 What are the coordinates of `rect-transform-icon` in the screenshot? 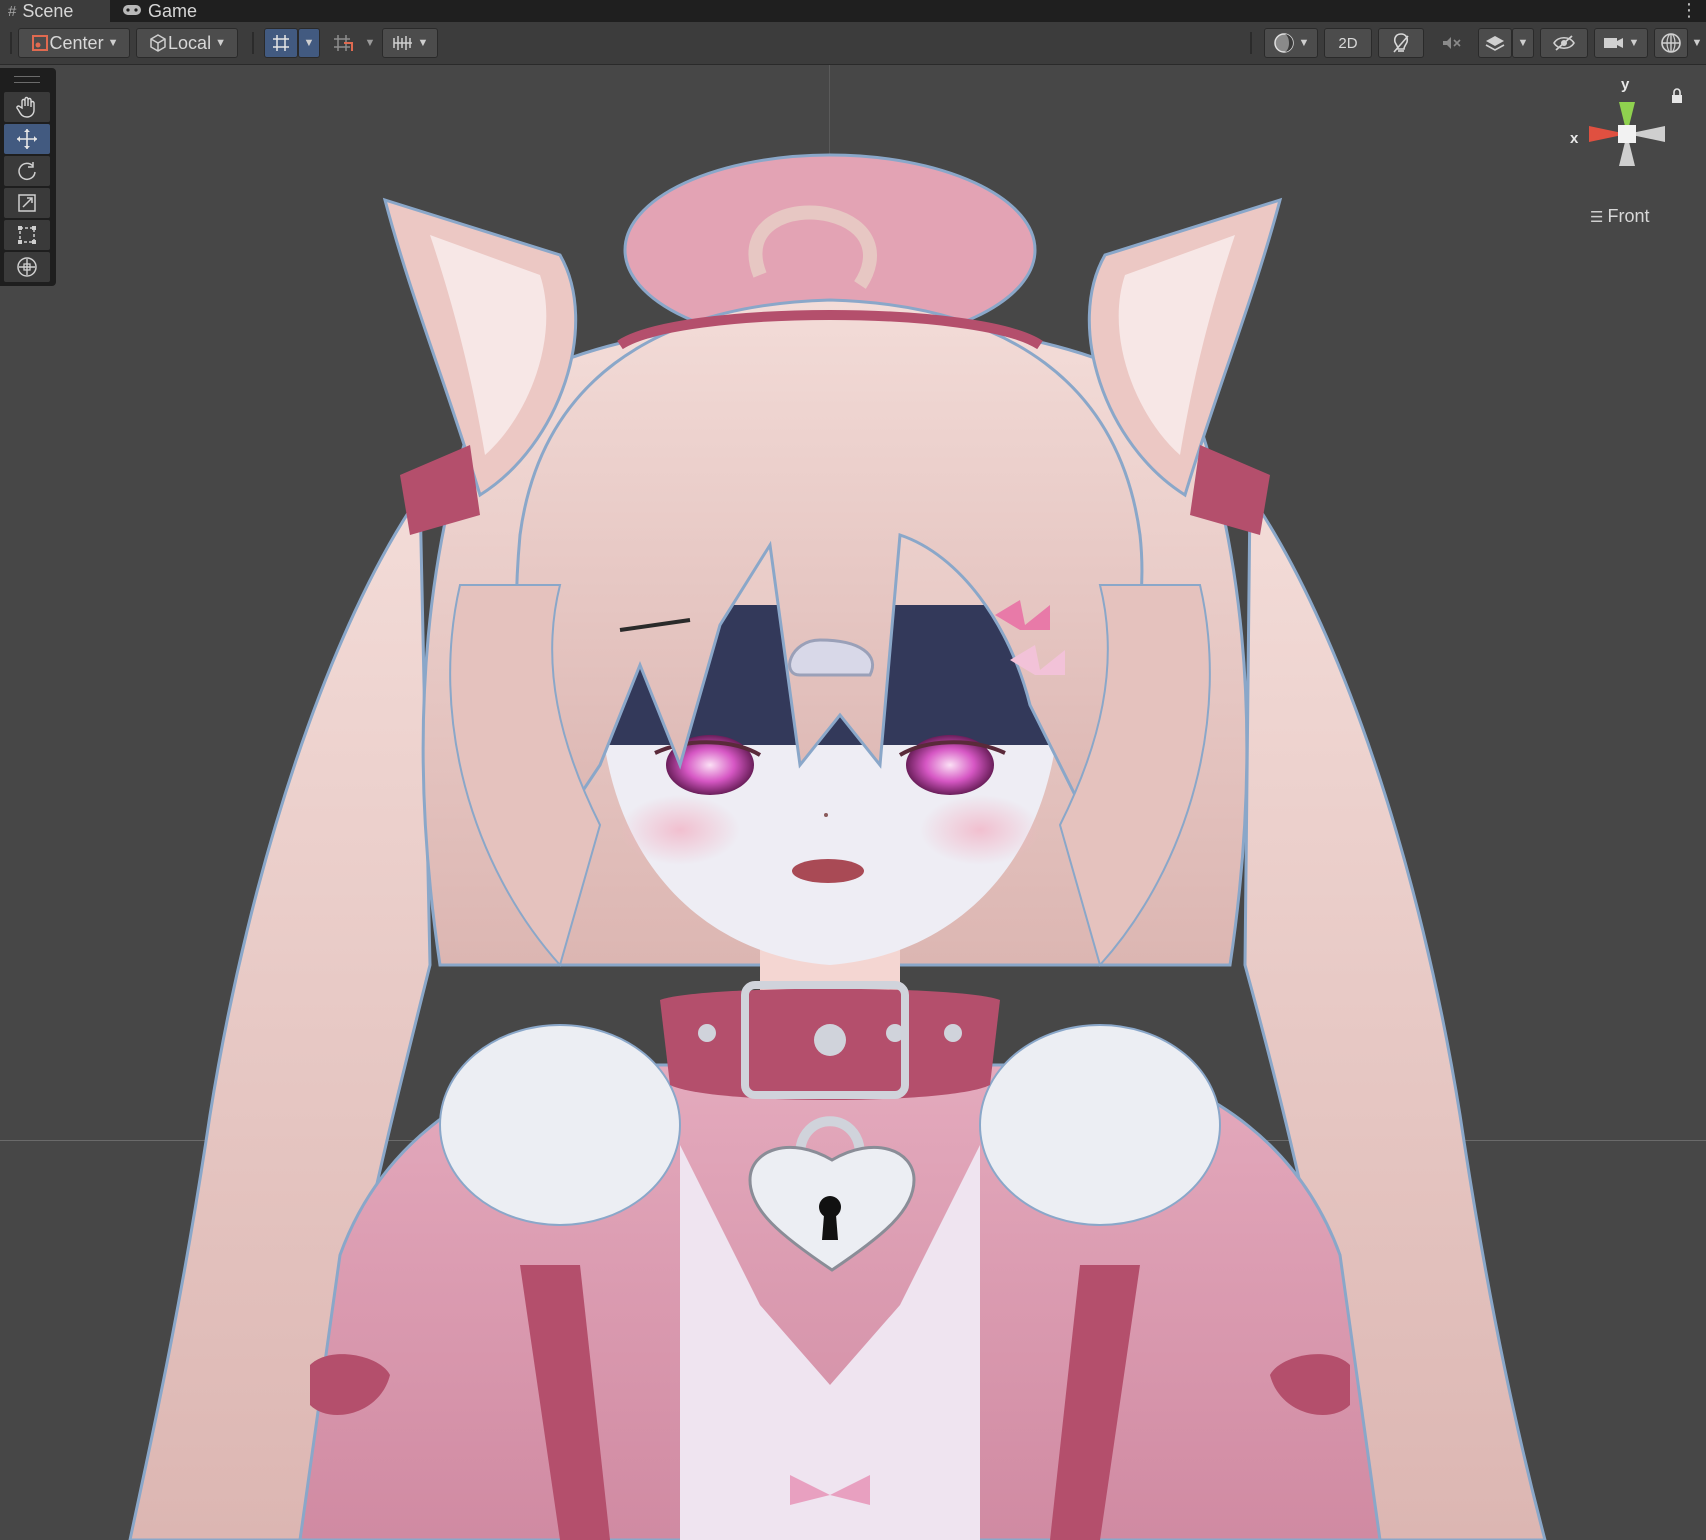 It's located at (27, 235).